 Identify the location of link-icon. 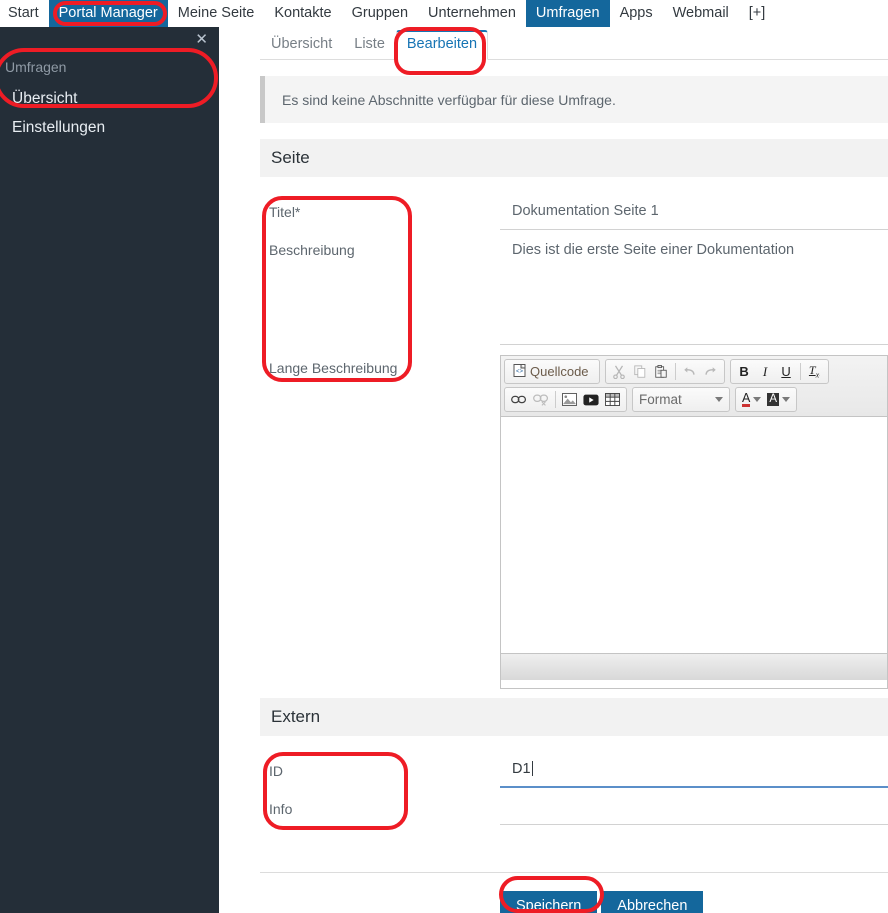
(519, 399).